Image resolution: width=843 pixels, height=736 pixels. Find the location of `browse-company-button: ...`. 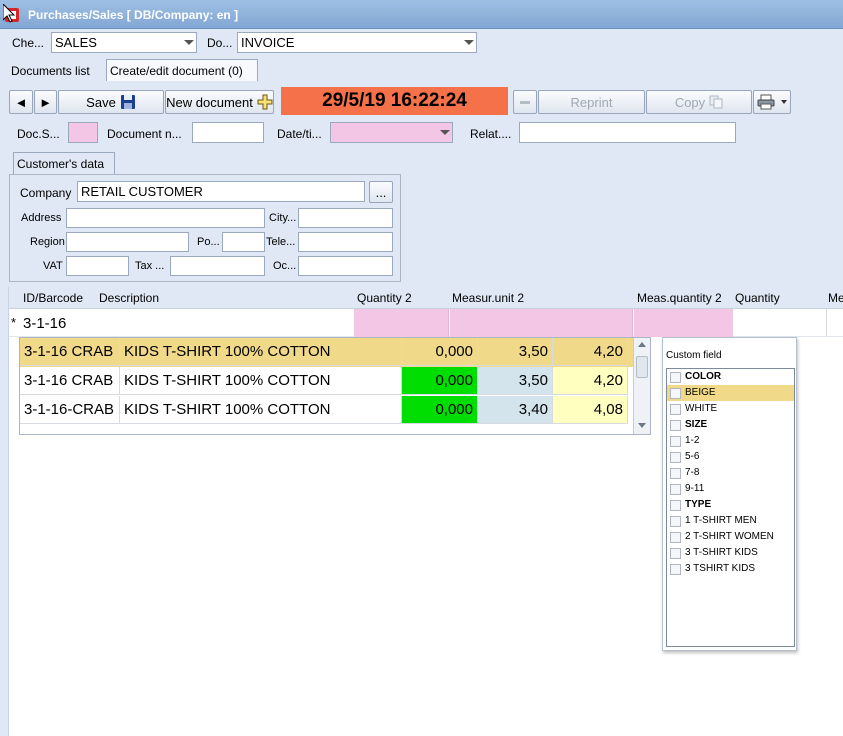

browse-company-button: ... is located at coordinates (381, 192).